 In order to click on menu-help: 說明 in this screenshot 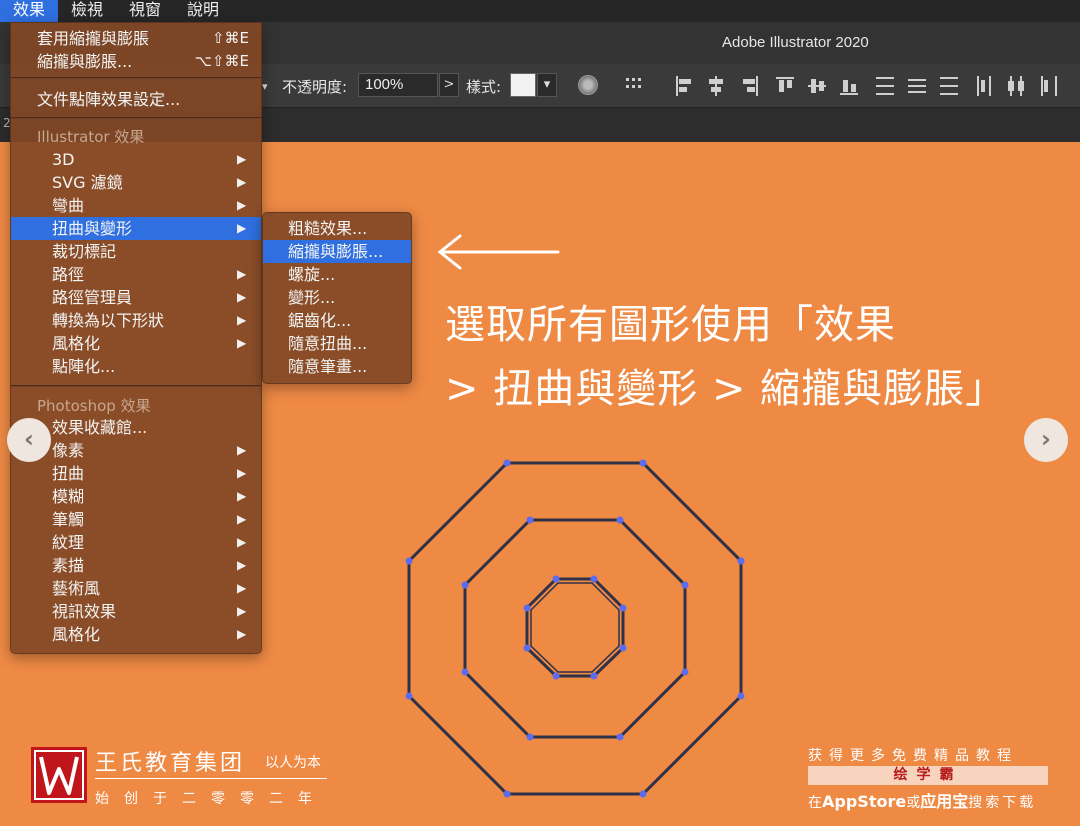, I will do `click(203, 11)`.